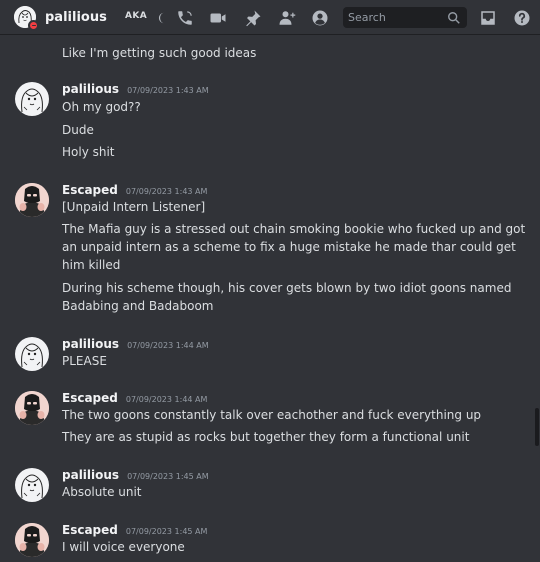 This screenshot has width=540, height=562. What do you see at coordinates (88, 152) in the screenshot?
I see `message-text: Holy shit` at bounding box center [88, 152].